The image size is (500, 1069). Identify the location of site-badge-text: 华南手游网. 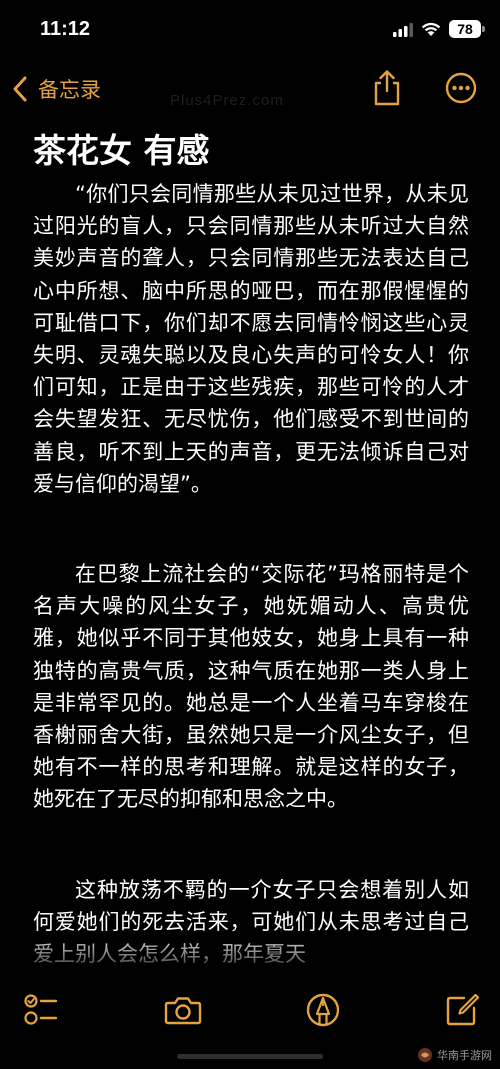
(464, 1055).